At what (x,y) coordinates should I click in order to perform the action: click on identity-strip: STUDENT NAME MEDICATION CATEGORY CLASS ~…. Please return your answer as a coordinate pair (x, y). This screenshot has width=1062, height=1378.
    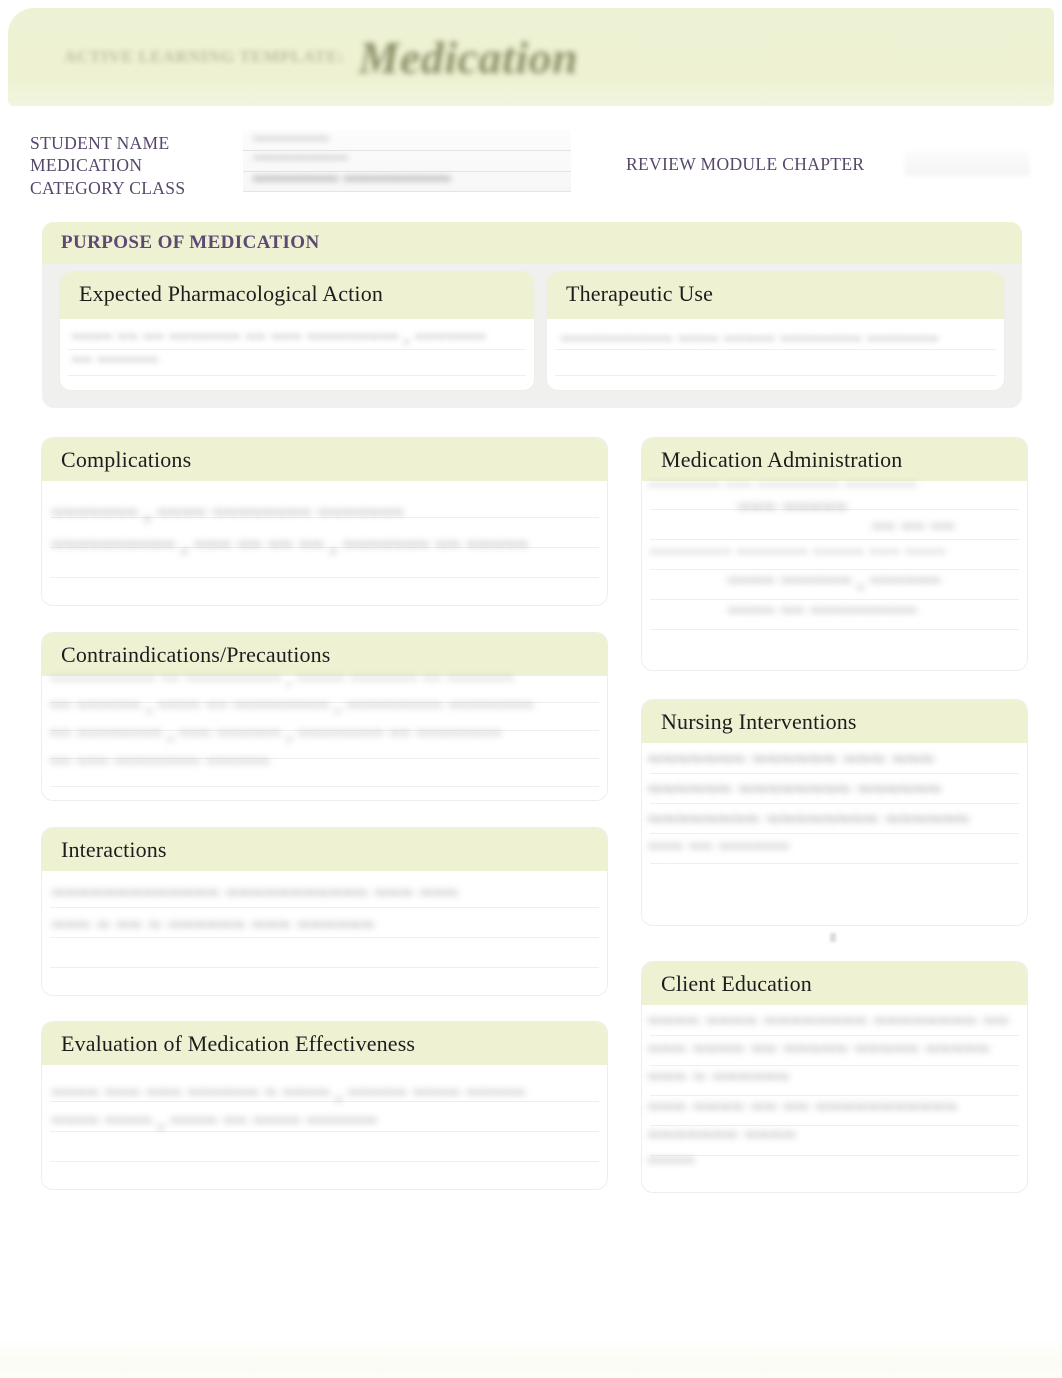
    Looking at the image, I should click on (531, 165).